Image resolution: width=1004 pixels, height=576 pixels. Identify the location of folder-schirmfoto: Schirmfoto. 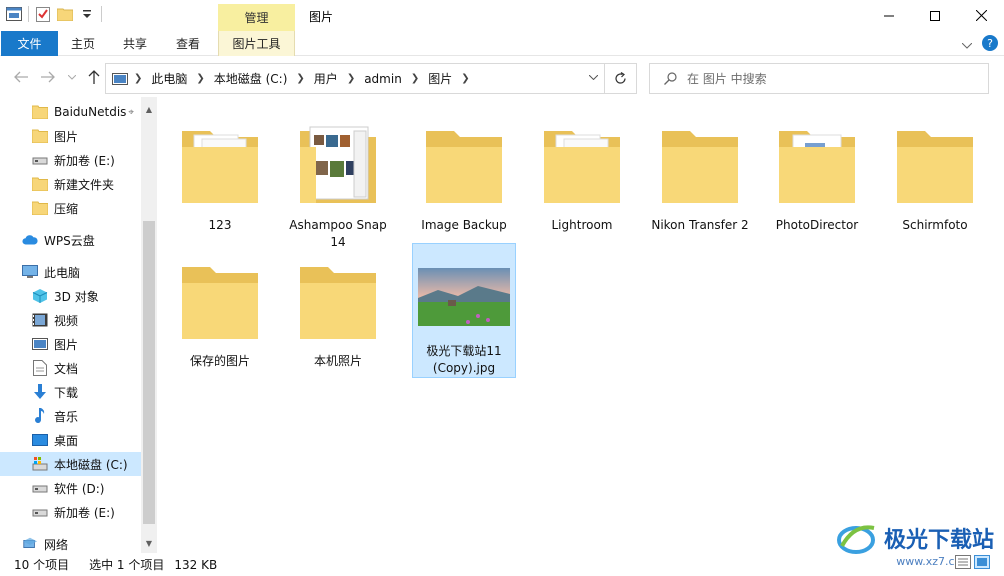
(935, 174).